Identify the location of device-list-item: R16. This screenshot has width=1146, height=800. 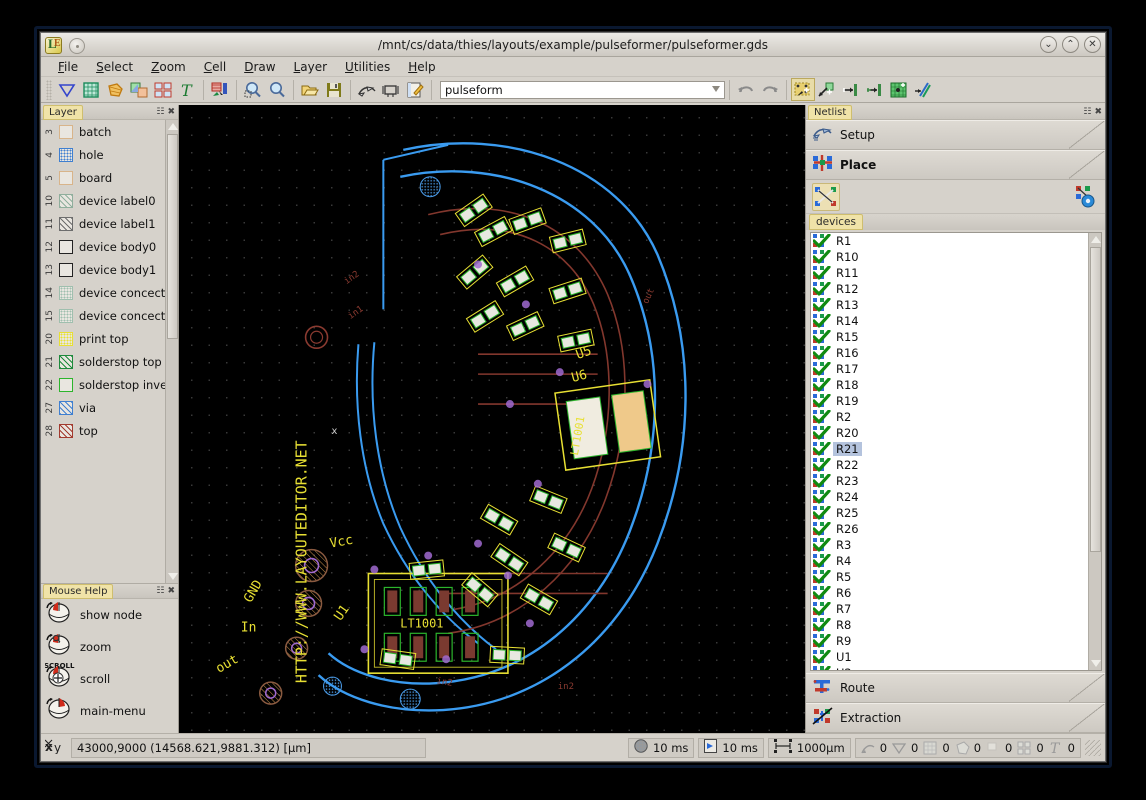
(949, 353).